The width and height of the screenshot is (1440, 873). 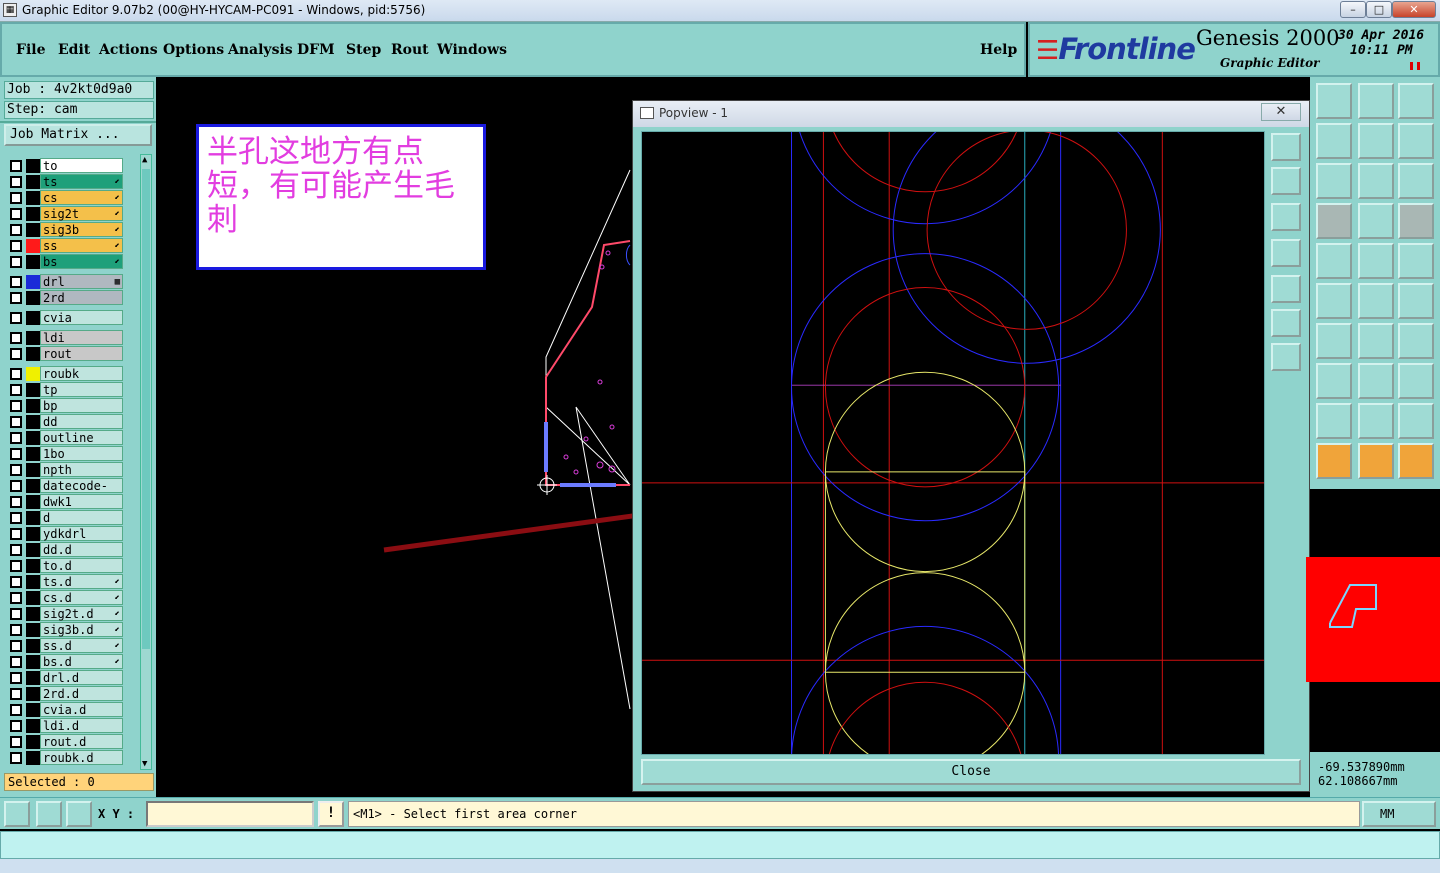 I want to click on layer-name: ts ⬋, so click(x=81, y=181).